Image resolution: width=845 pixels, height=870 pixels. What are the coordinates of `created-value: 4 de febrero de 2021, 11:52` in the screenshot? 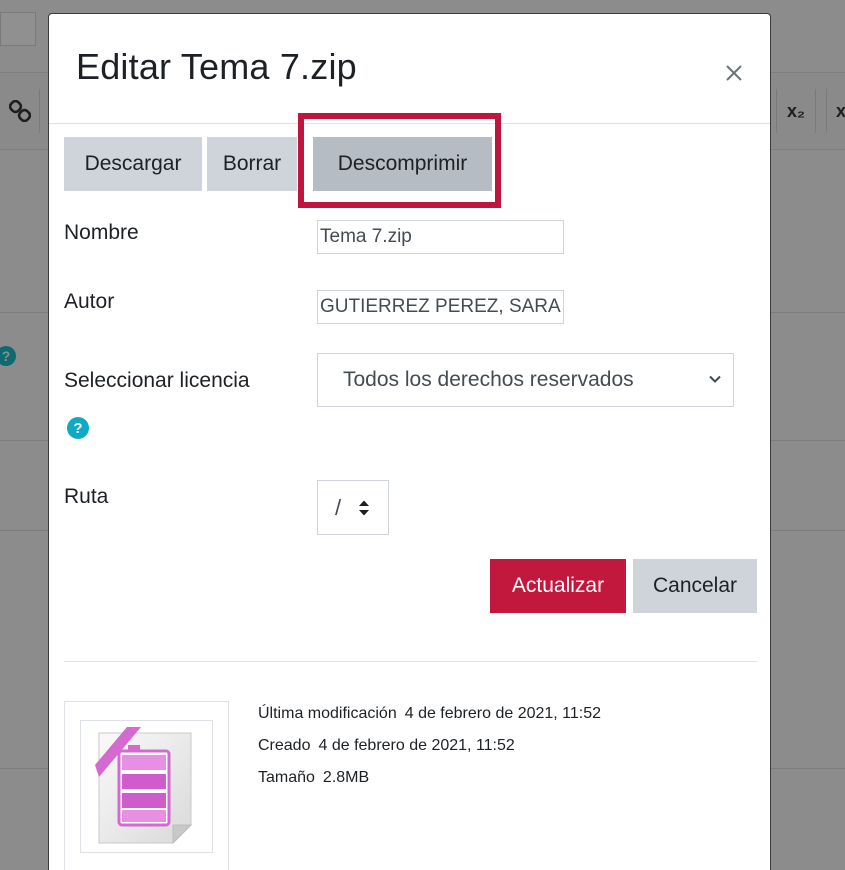 It's located at (416, 745).